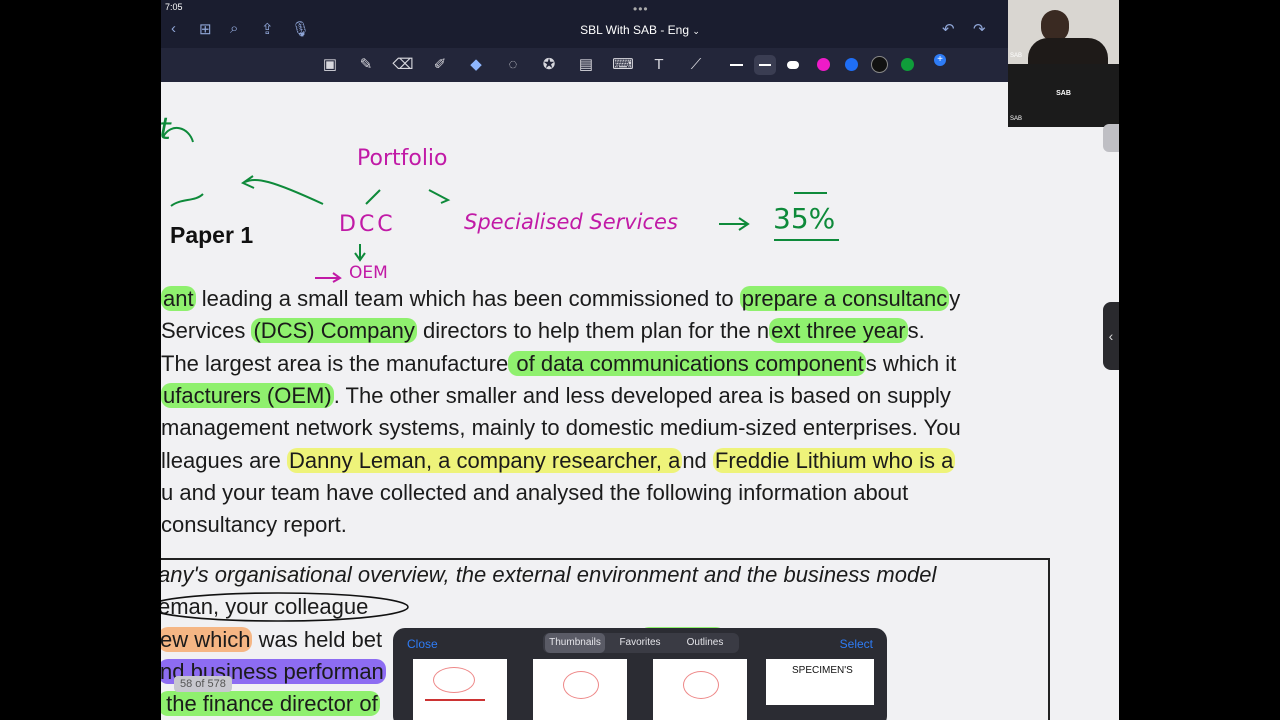 The height and width of the screenshot is (720, 1280). What do you see at coordinates (820, 682) in the screenshot?
I see `page-thumbnail-specimen: SPECIMEN'S` at bounding box center [820, 682].